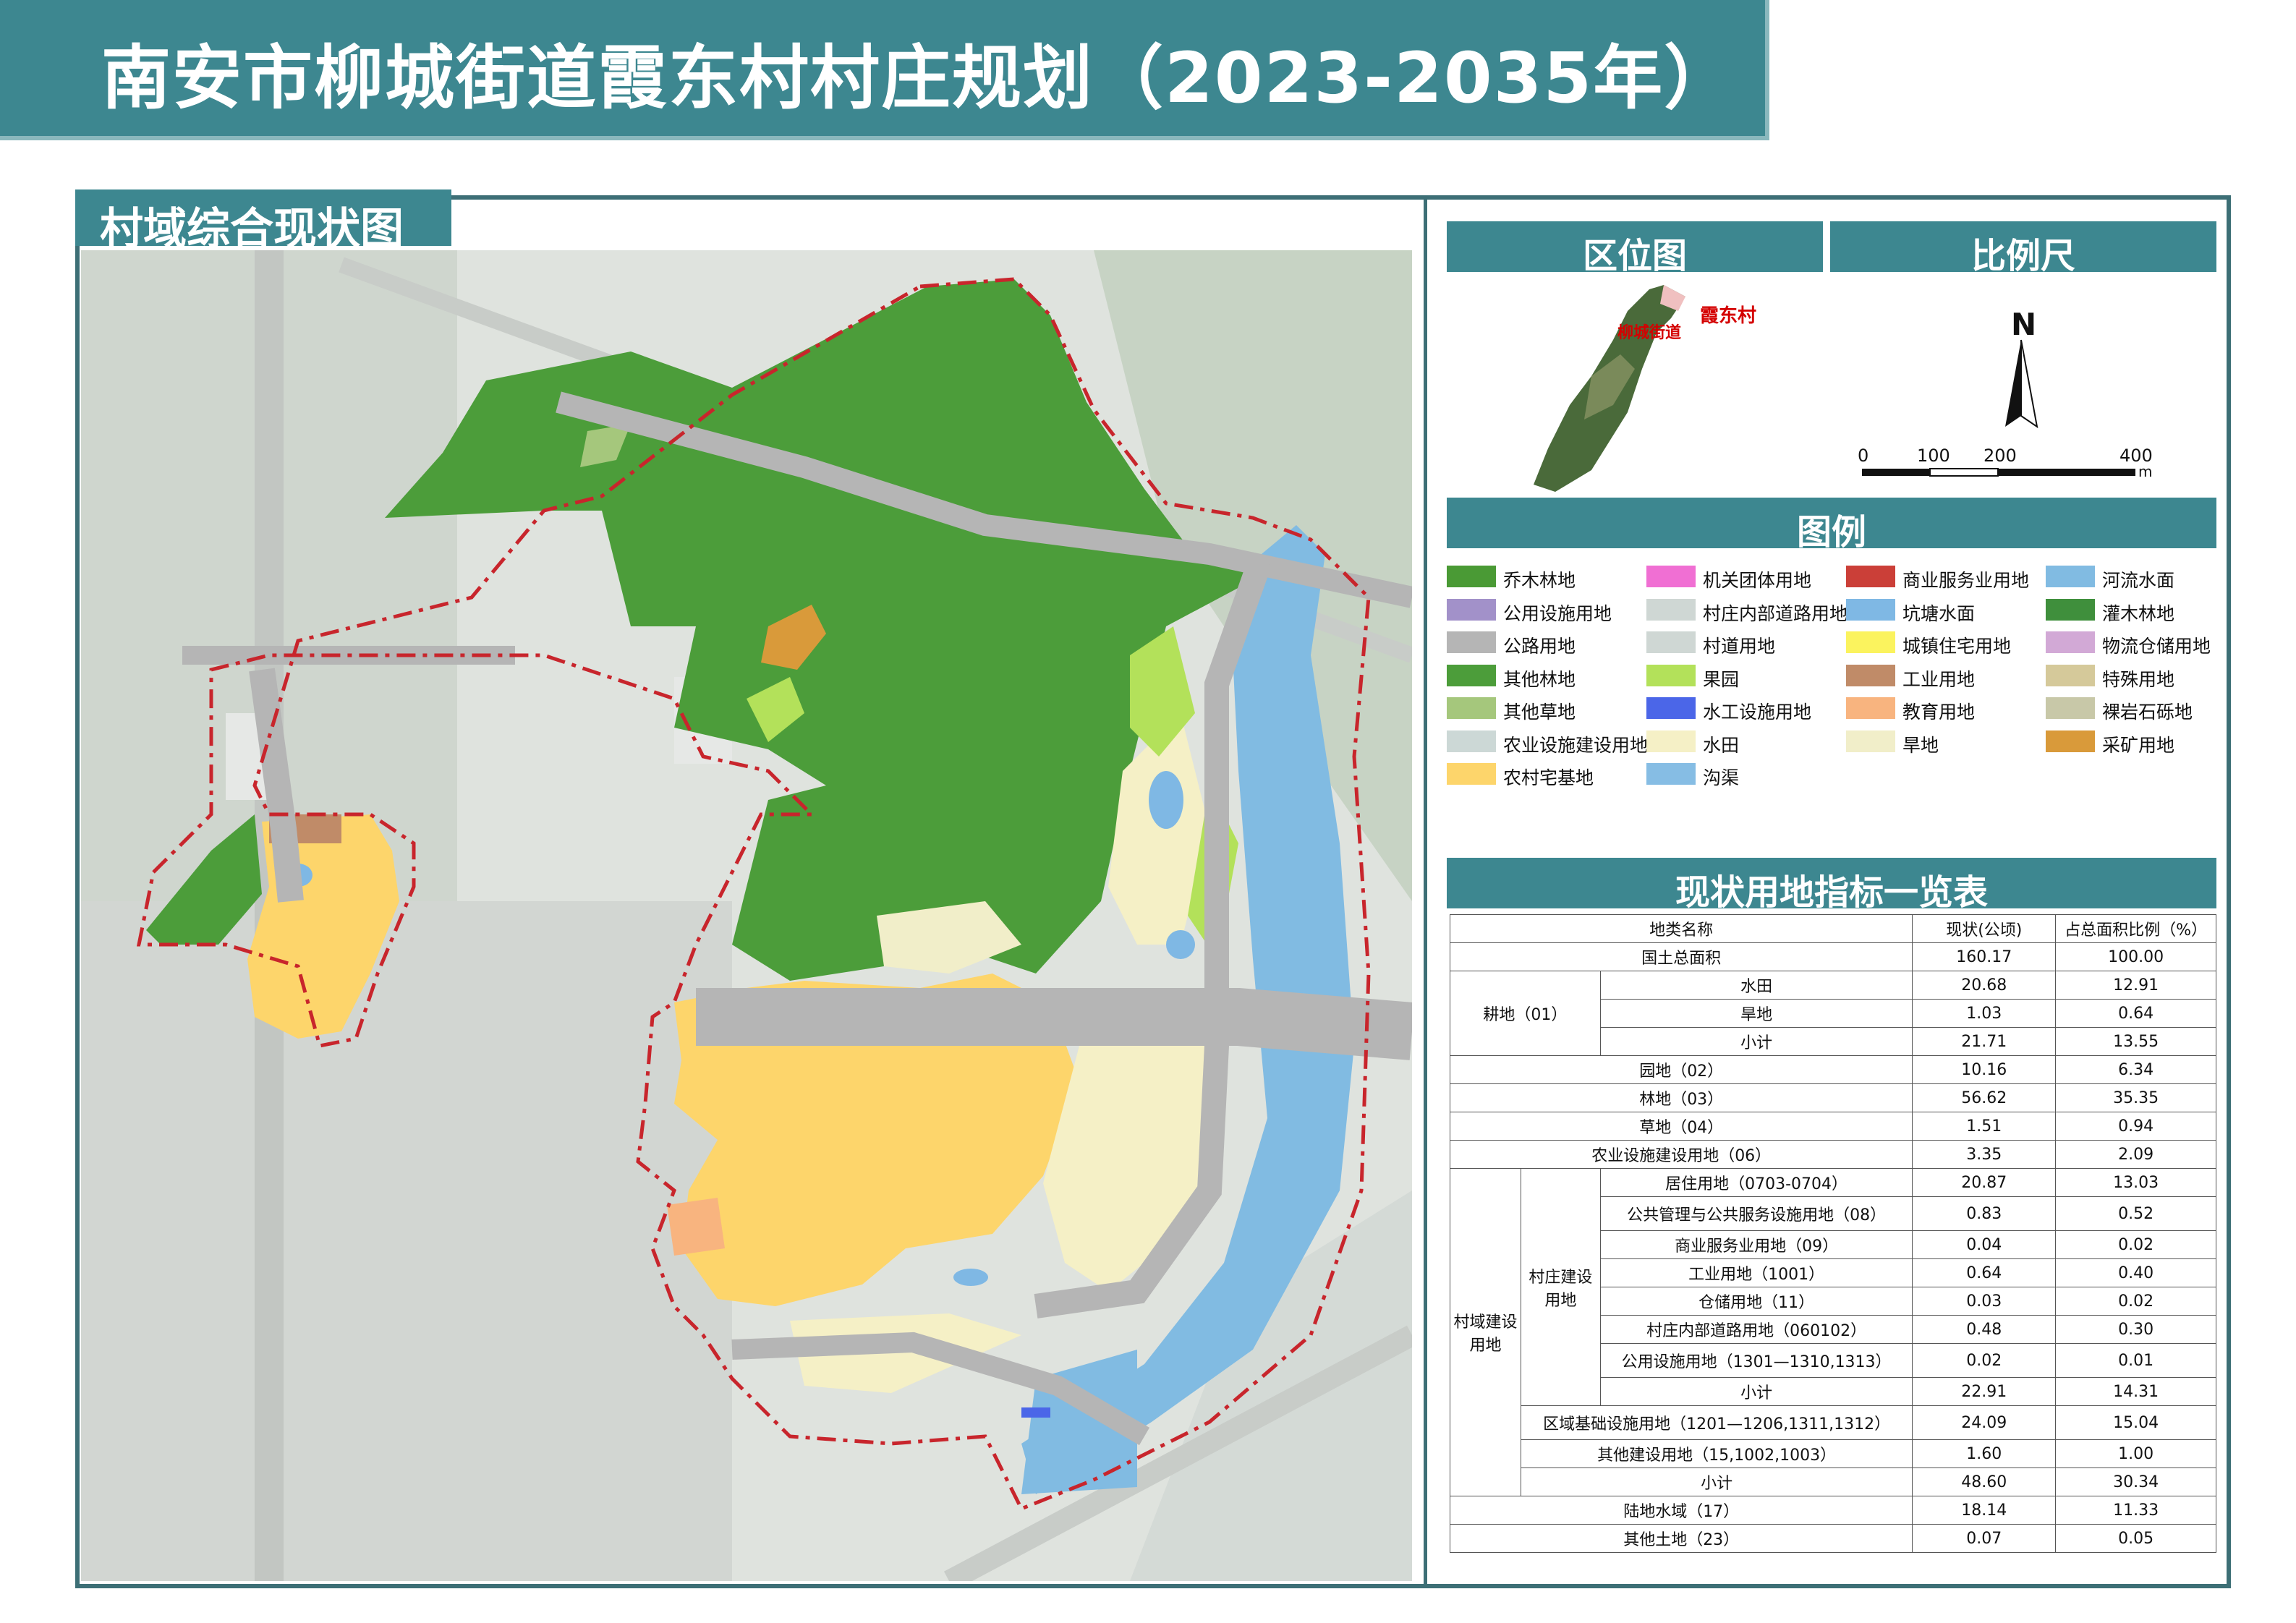 The height and width of the screenshot is (1623, 2296). What do you see at coordinates (1832, 1126) in the screenshot?
I see `table-row: 草地（04） 1.51 0.94` at bounding box center [1832, 1126].